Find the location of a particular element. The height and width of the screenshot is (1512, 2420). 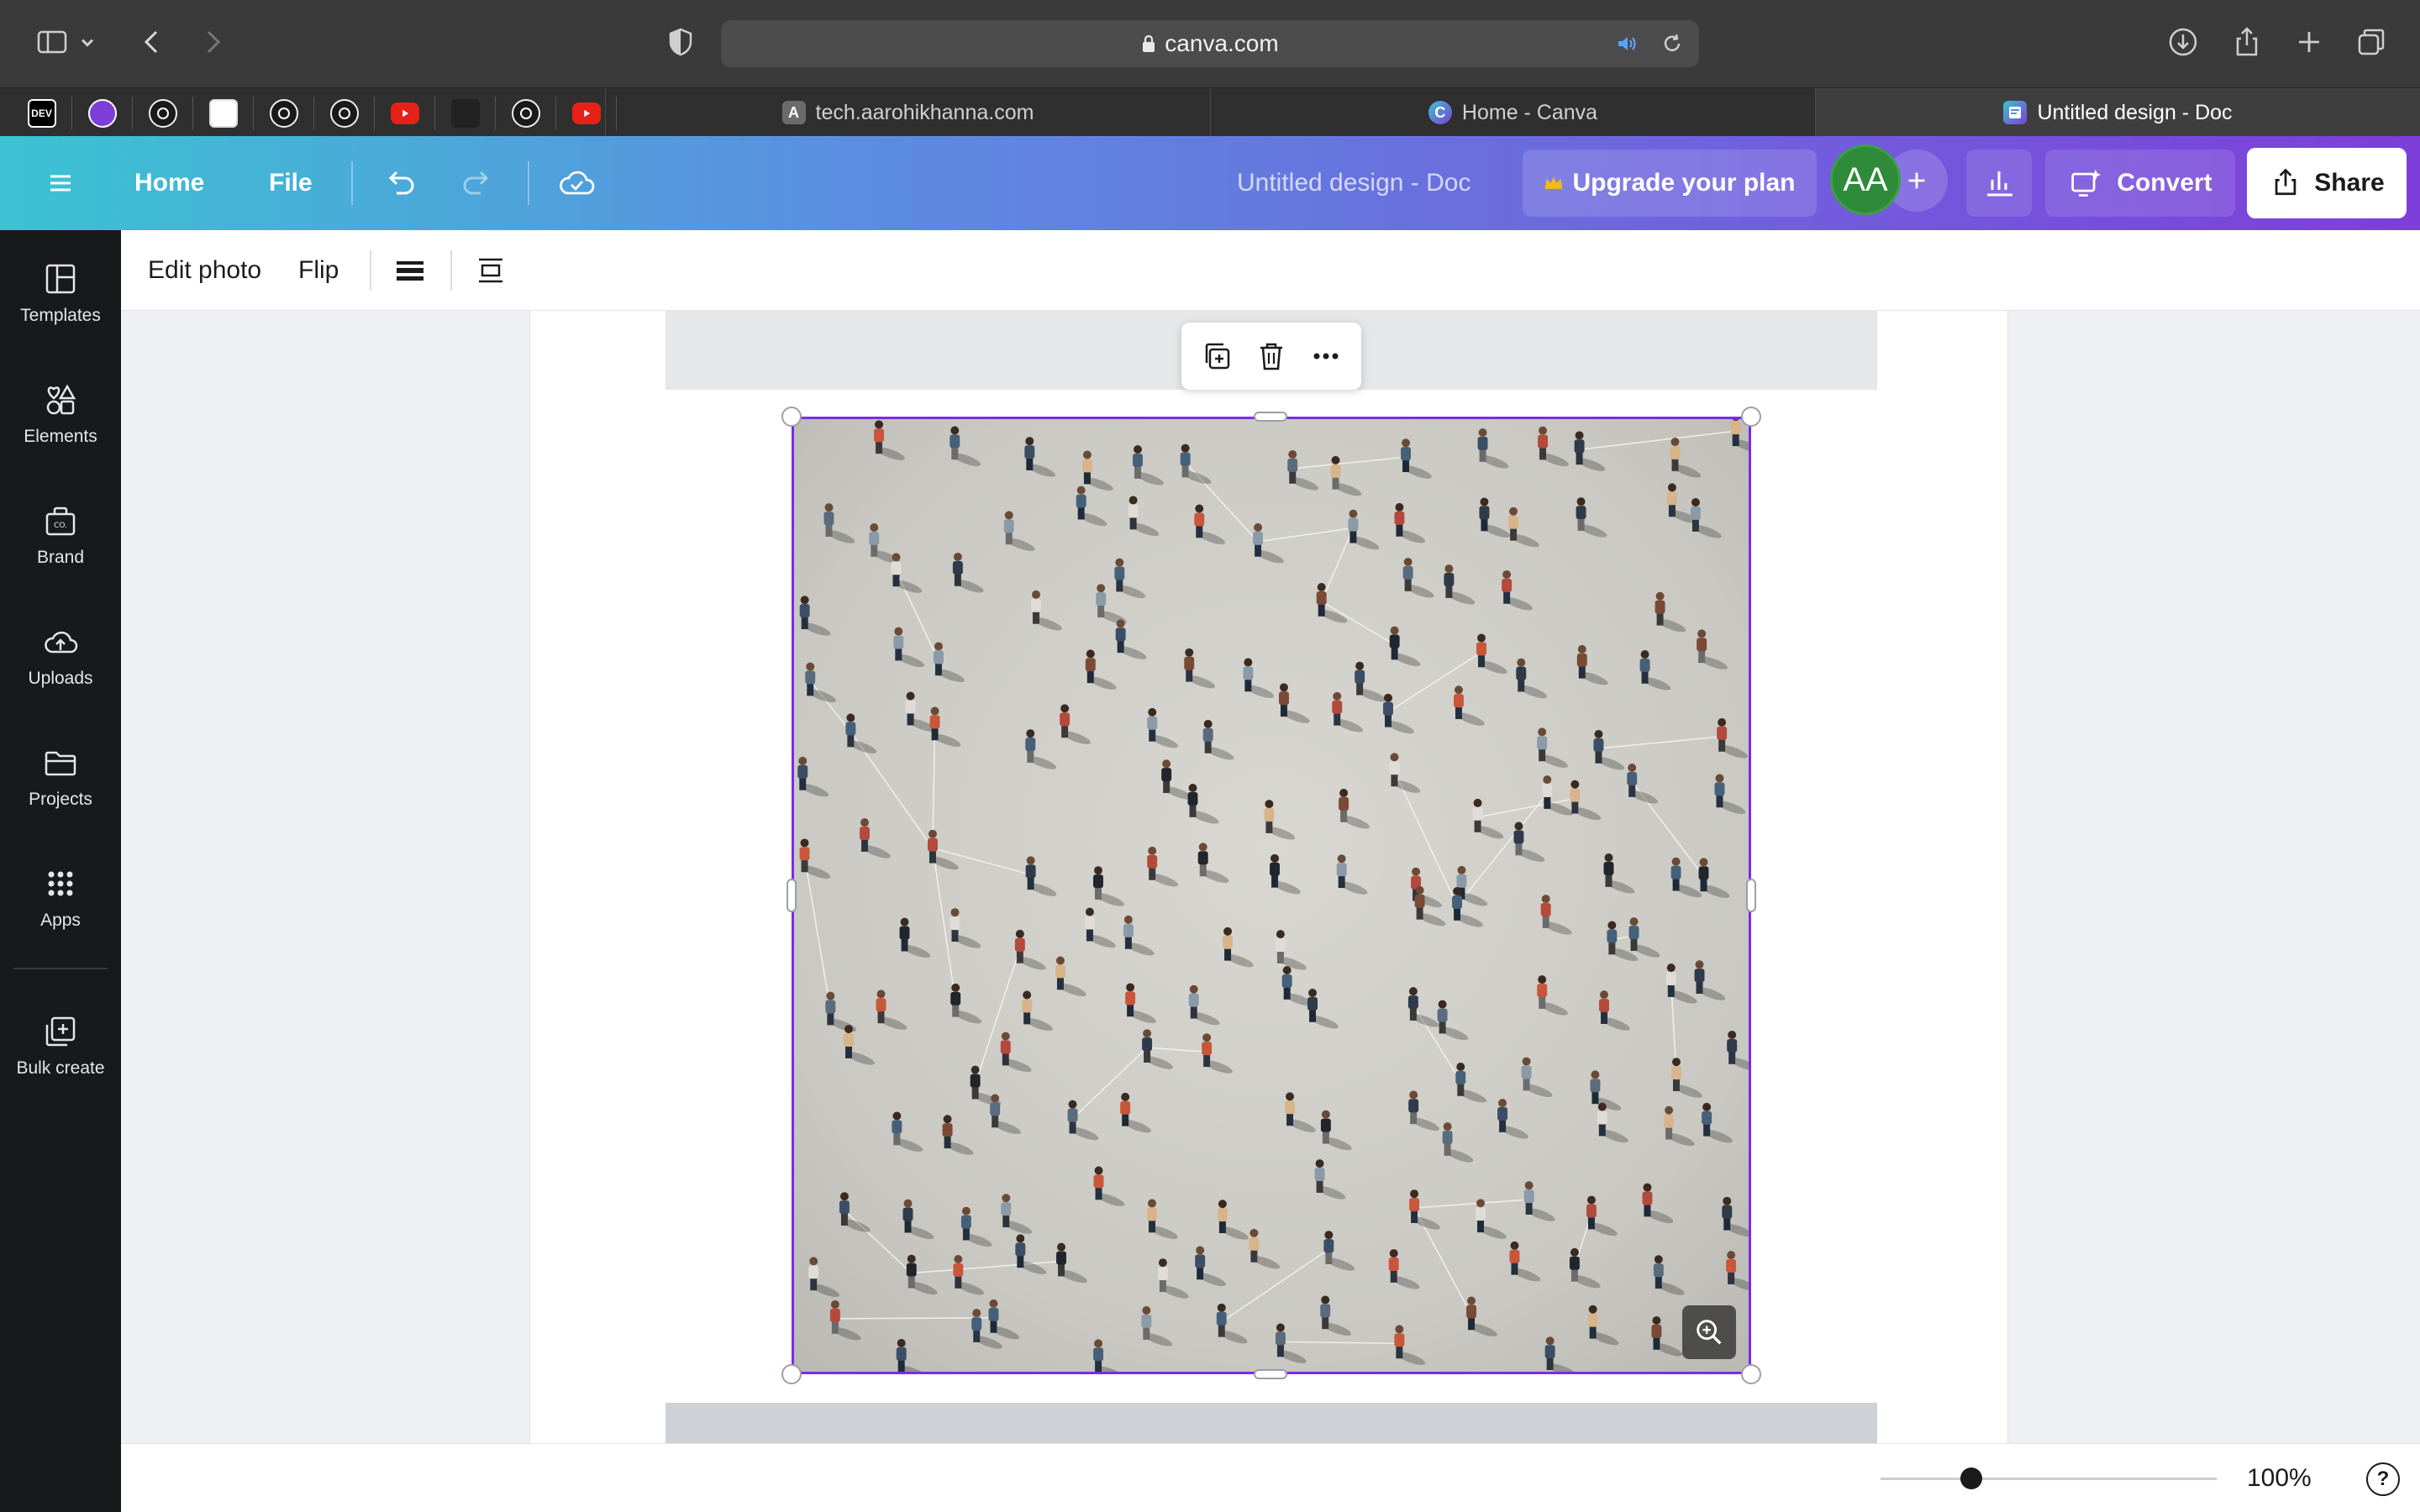

bulk-create-icon is located at coordinates (60, 1031).